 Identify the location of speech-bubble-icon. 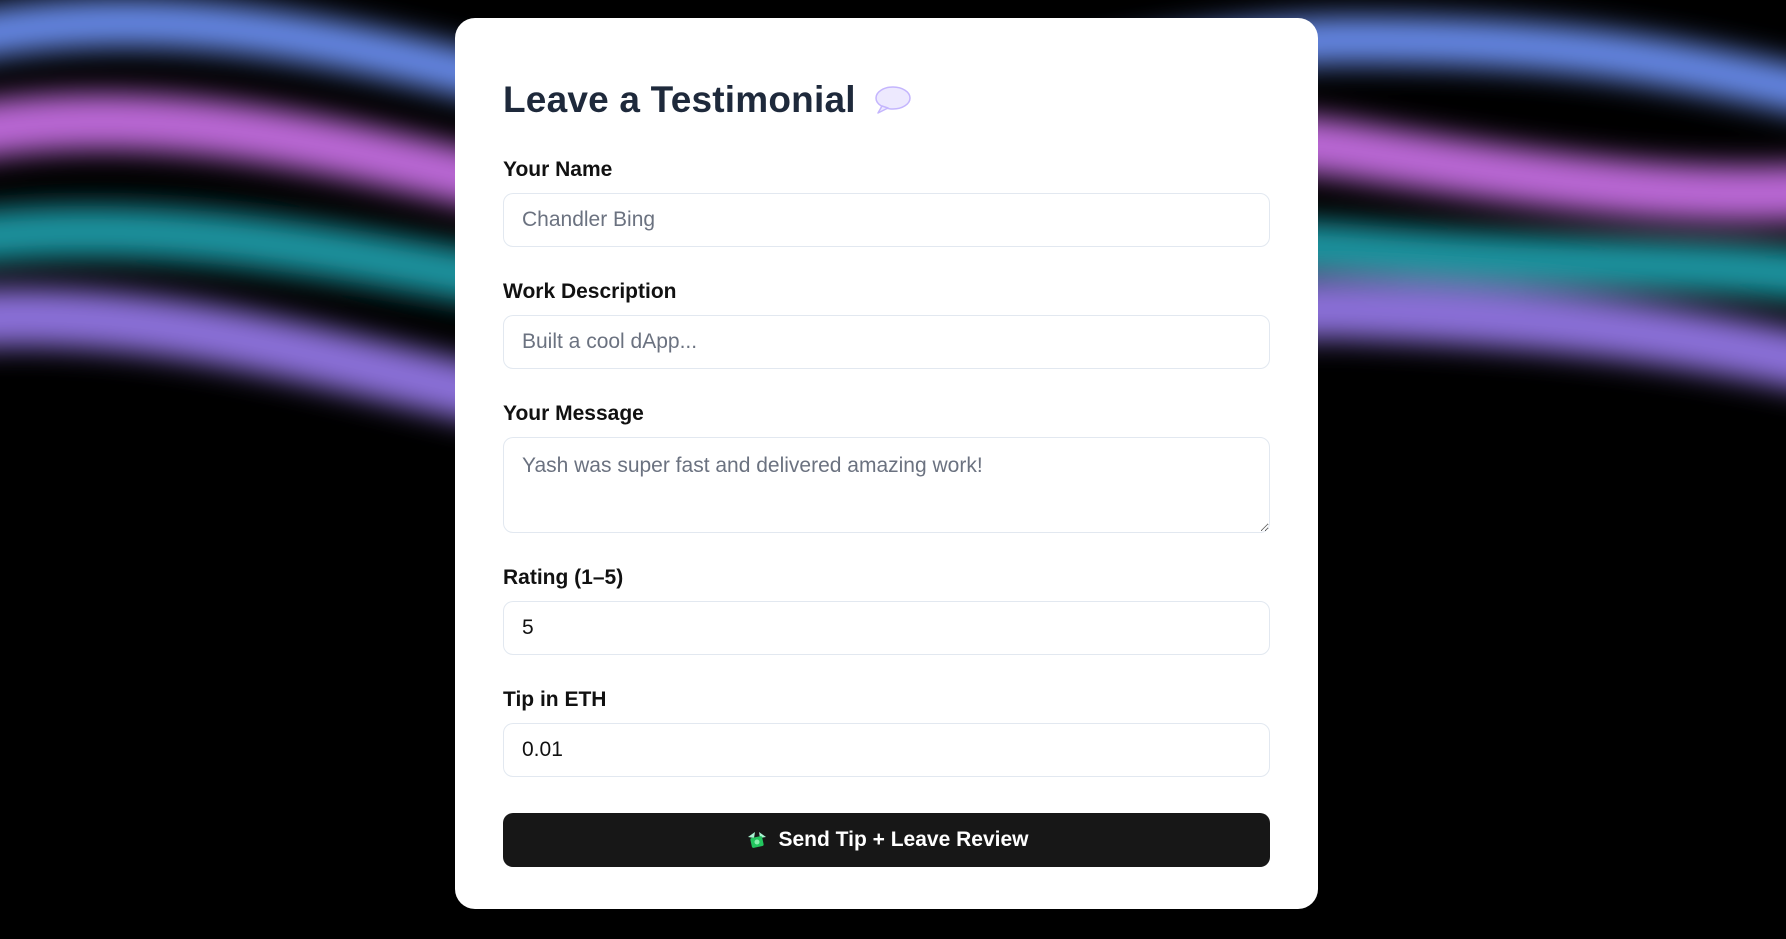
(893, 100).